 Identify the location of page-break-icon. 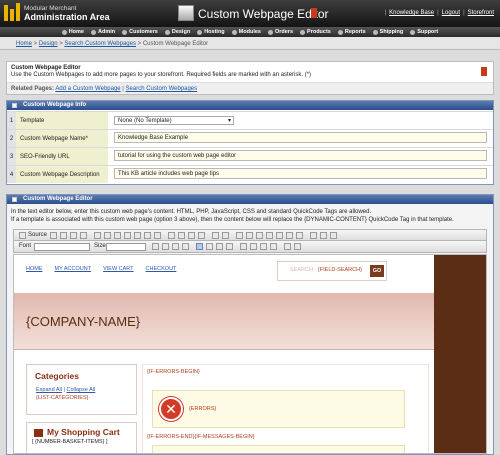
(299, 235).